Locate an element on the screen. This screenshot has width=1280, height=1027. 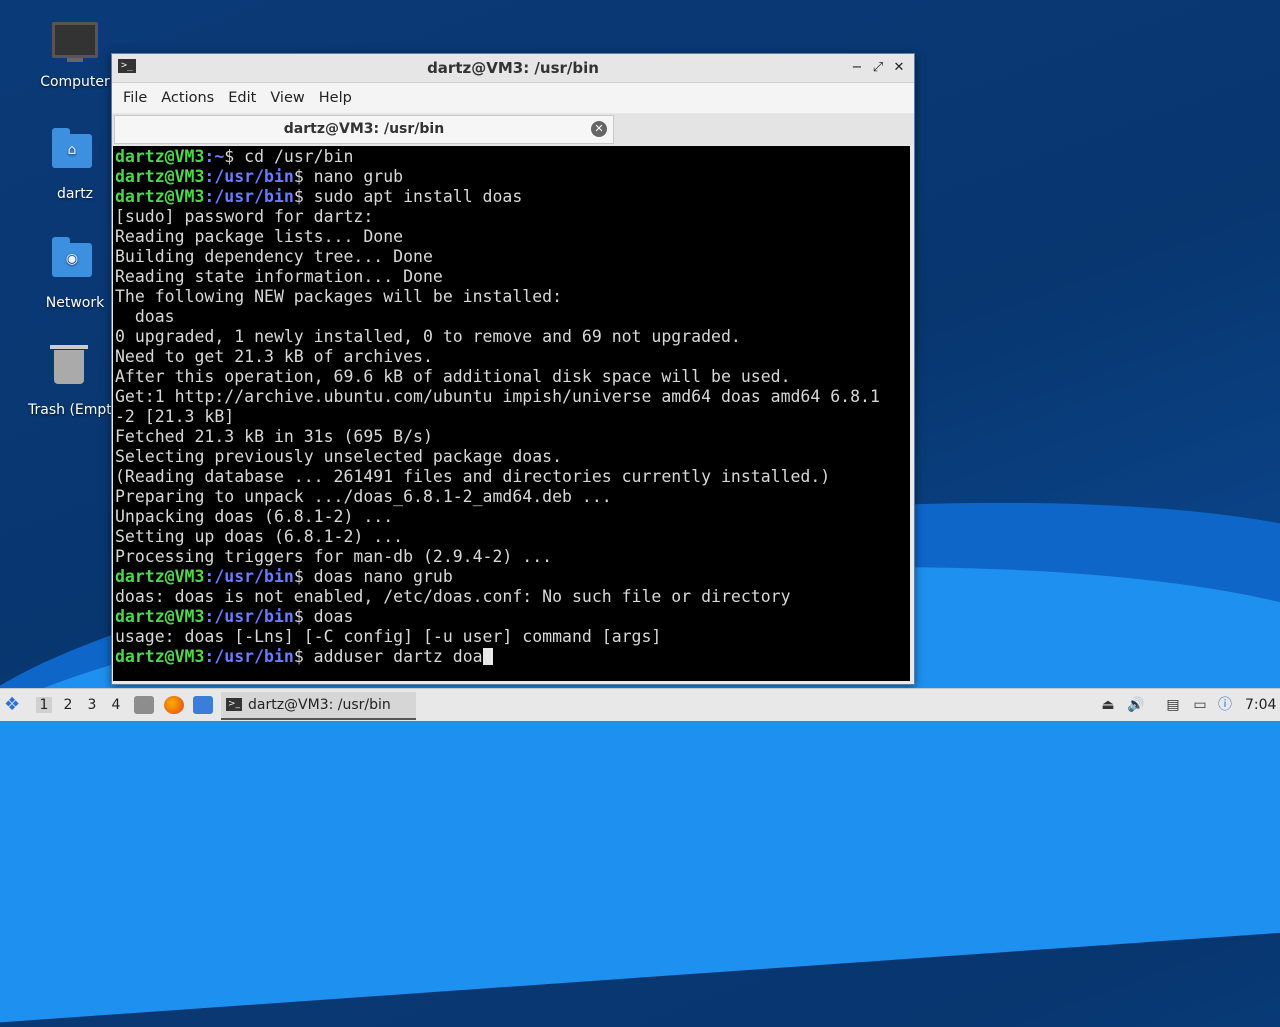
tab-close-icon: ✕ is located at coordinates (599, 129).